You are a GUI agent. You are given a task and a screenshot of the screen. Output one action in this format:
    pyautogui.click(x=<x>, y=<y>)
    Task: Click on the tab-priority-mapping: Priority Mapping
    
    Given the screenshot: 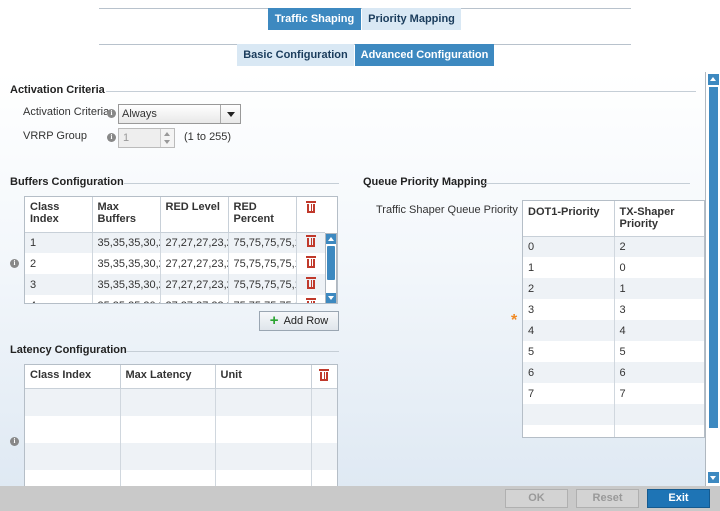 What is the action you would take?
    pyautogui.click(x=411, y=19)
    